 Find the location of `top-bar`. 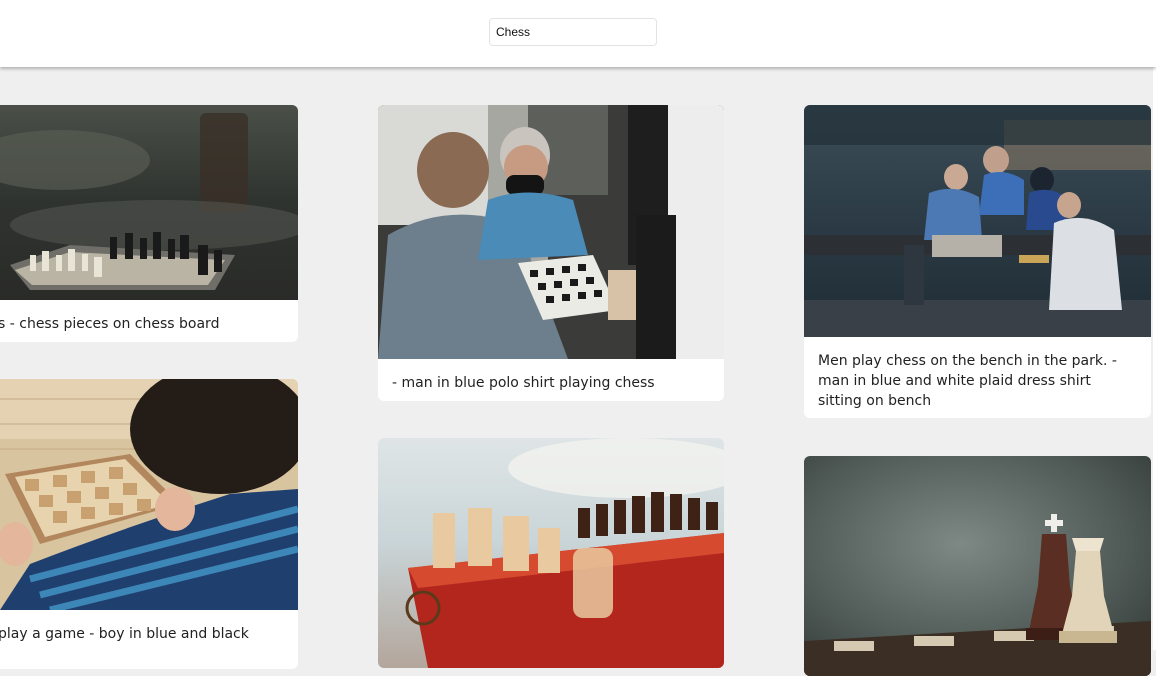

top-bar is located at coordinates (578, 33).